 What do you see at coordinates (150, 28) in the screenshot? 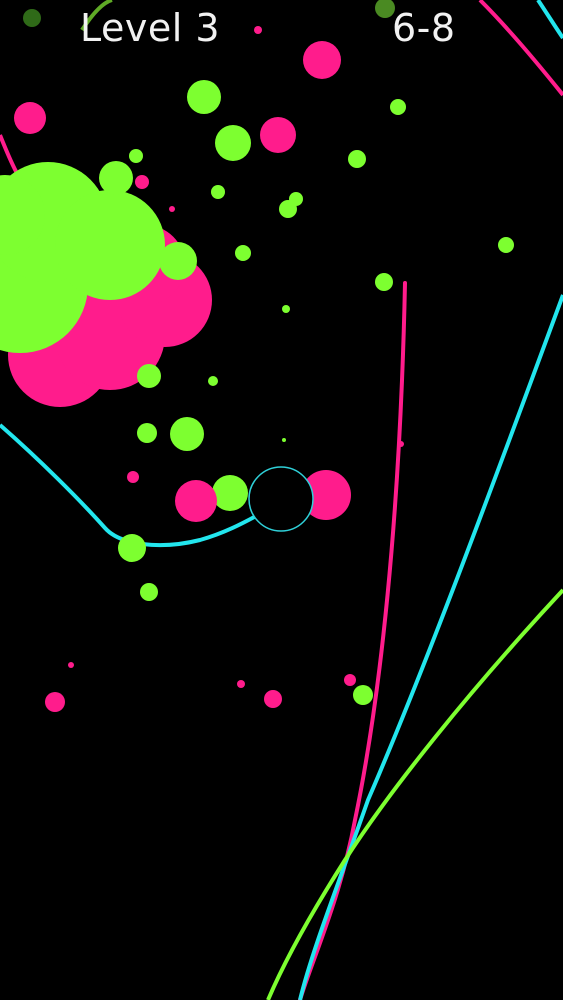
I see `level-label: Level 3` at bounding box center [150, 28].